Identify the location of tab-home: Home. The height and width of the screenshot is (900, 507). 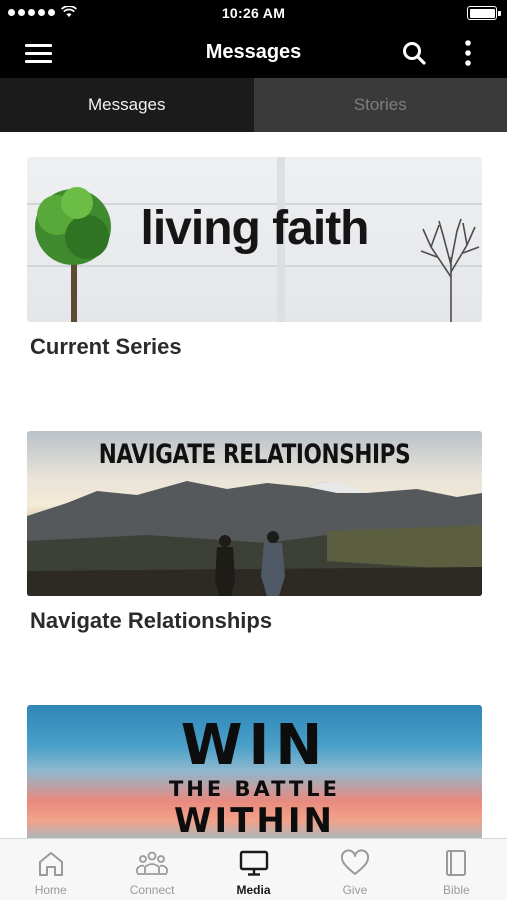
(50, 869).